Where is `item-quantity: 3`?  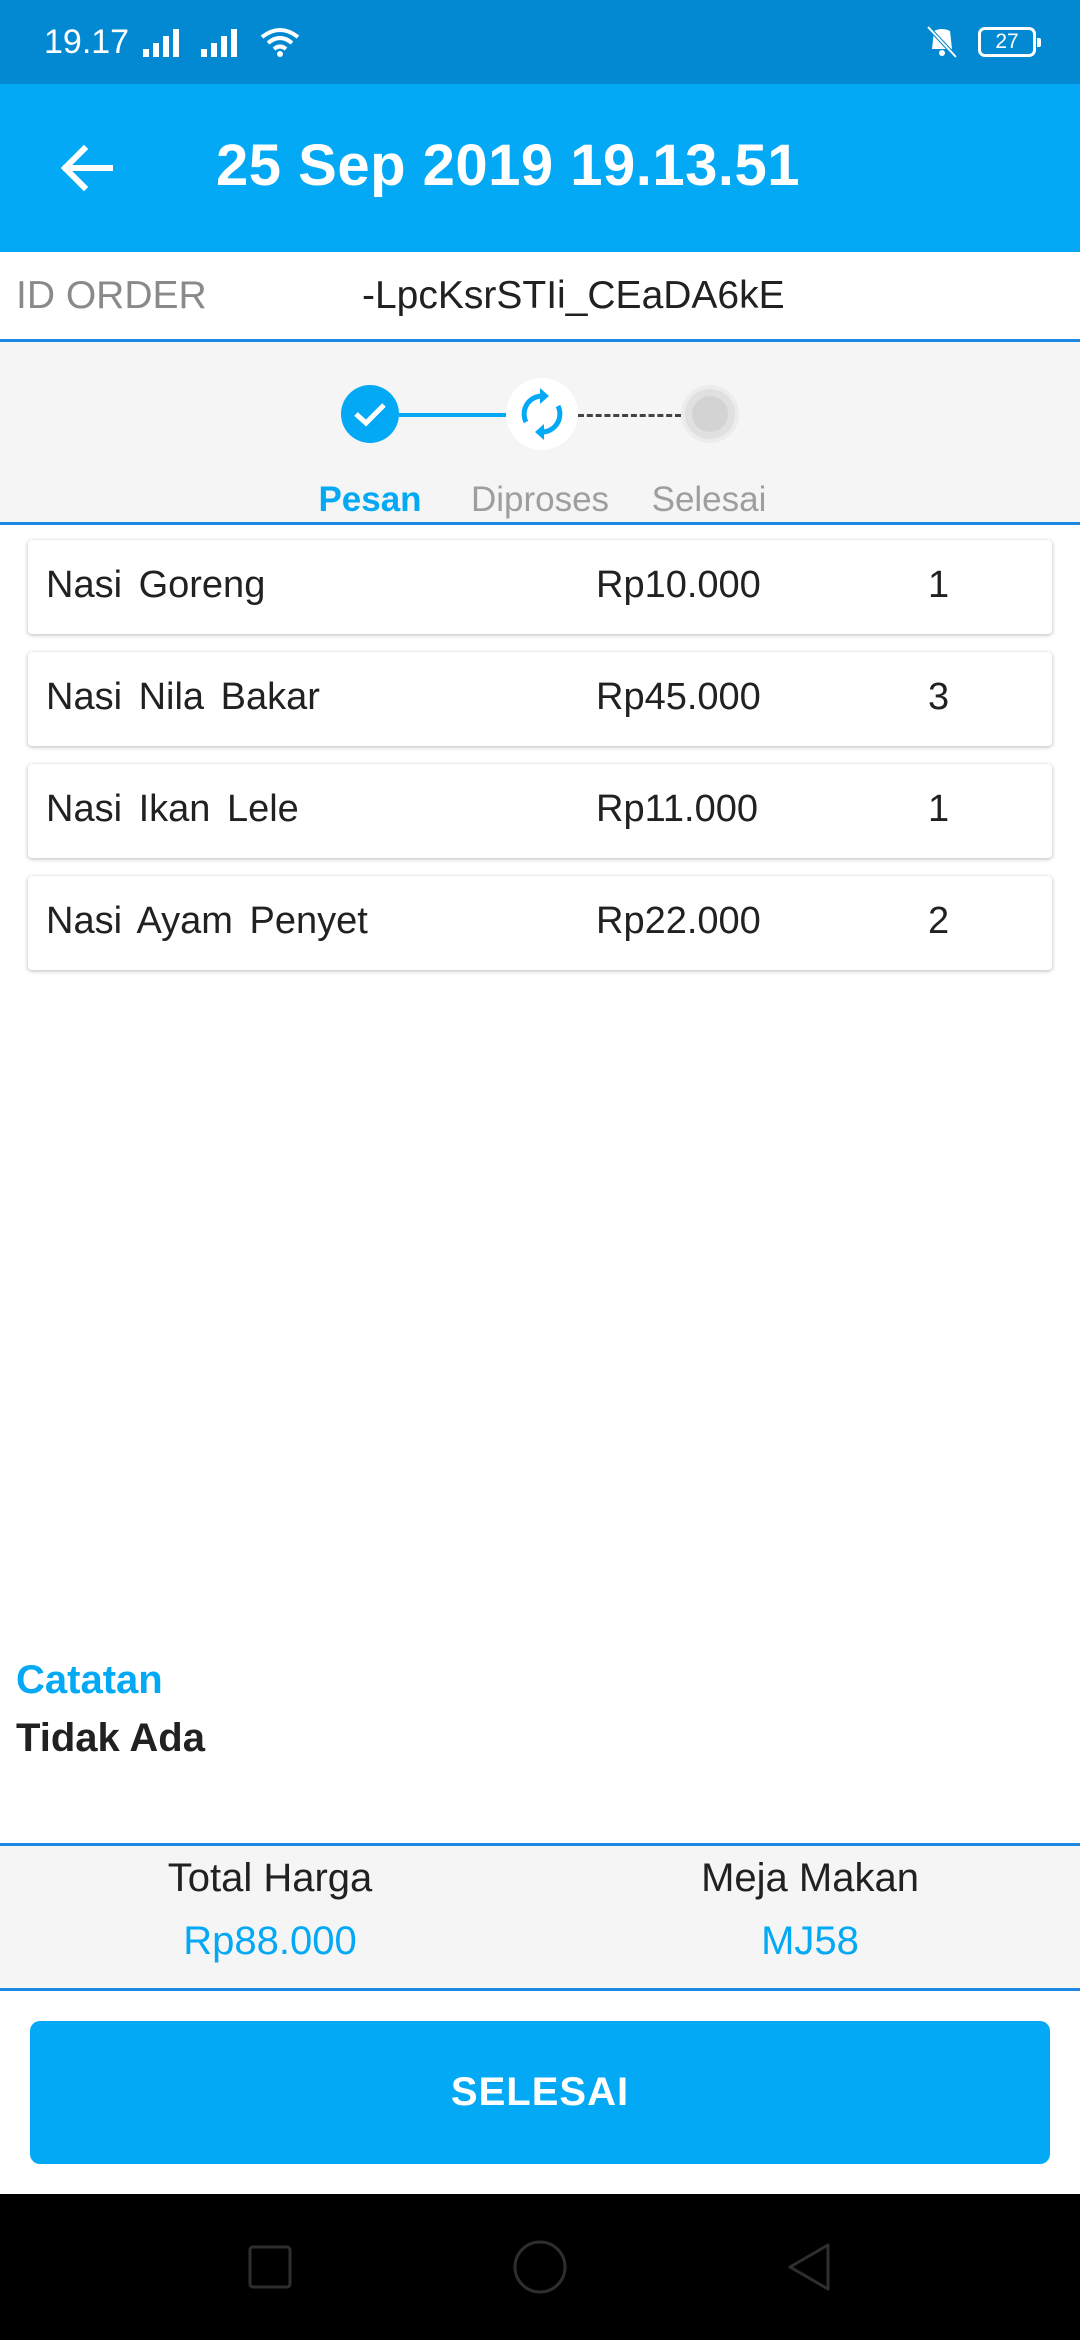 item-quantity: 3 is located at coordinates (939, 697).